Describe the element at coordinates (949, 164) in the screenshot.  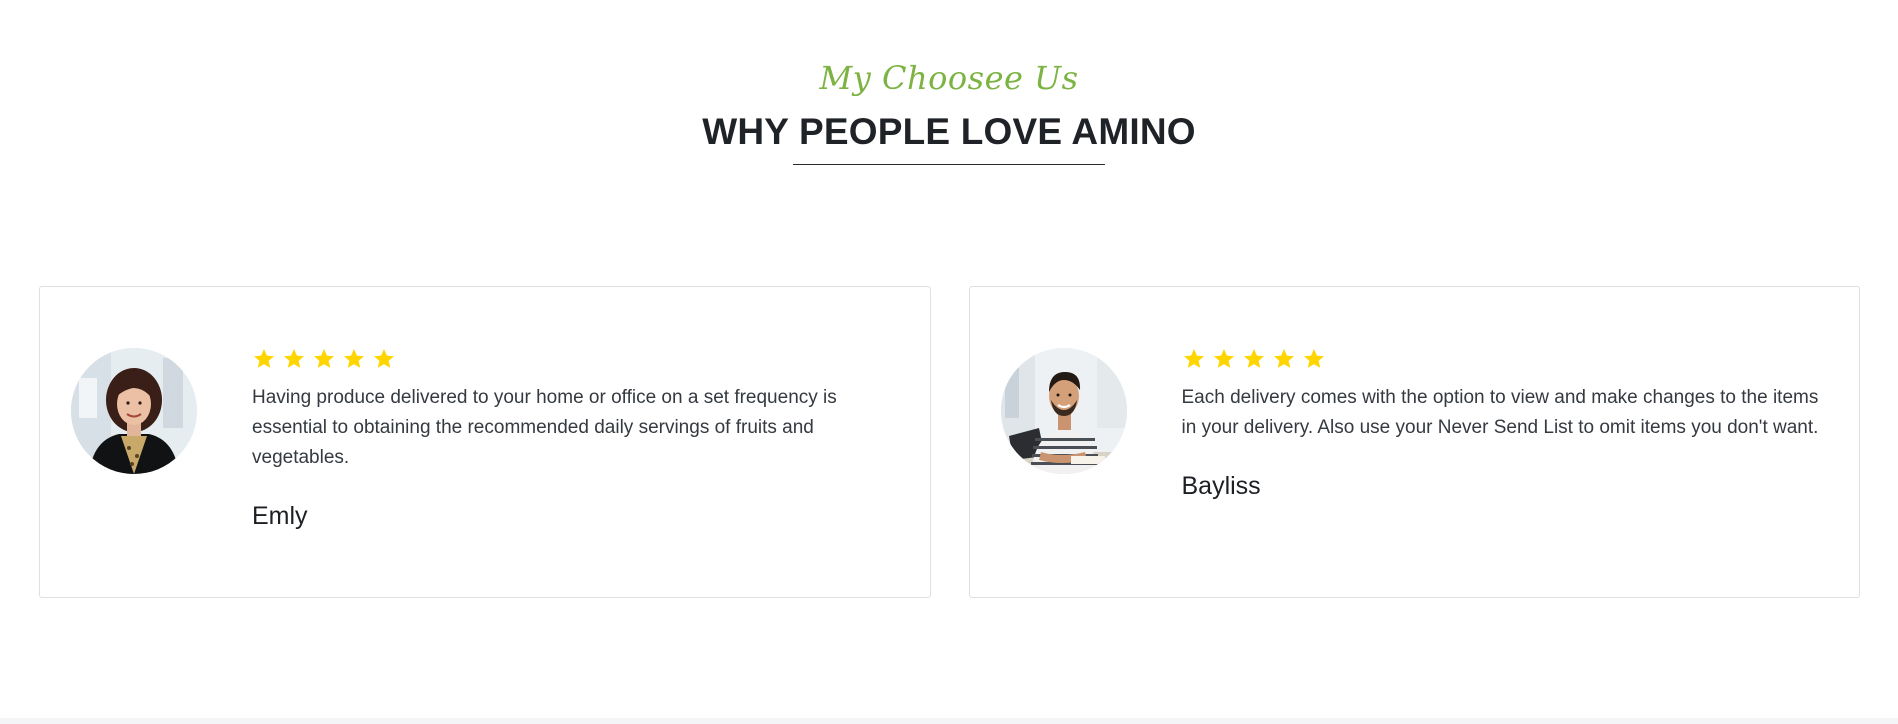
I see `title-underline` at that location.